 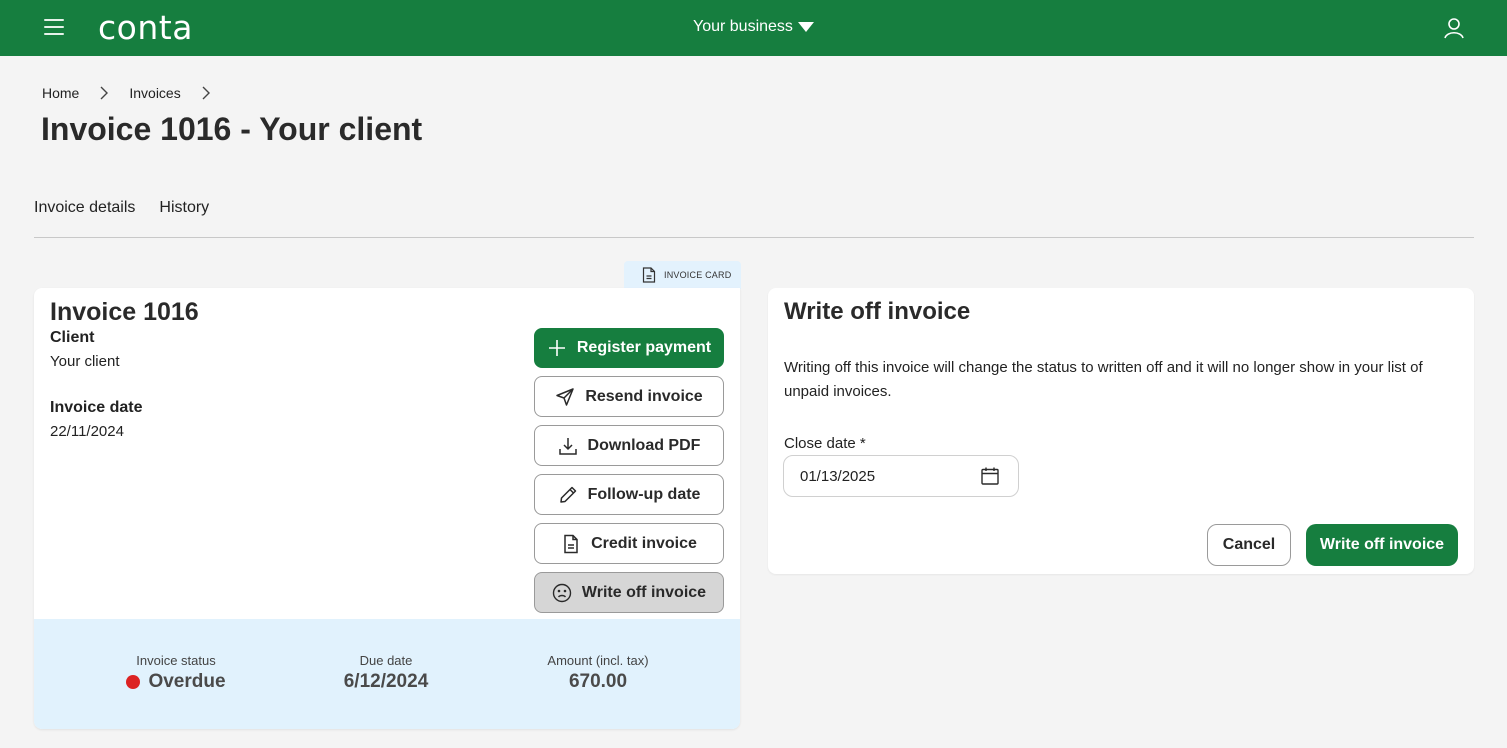 What do you see at coordinates (187, 681) in the screenshot?
I see `invoice-status-value: Overdue` at bounding box center [187, 681].